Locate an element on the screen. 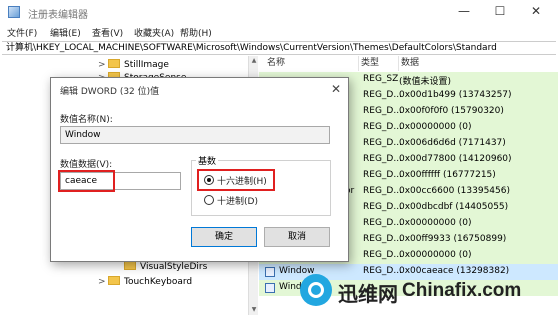 The height and width of the screenshot is (315, 558). chinafix-logo-icon is located at coordinates (316, 290).